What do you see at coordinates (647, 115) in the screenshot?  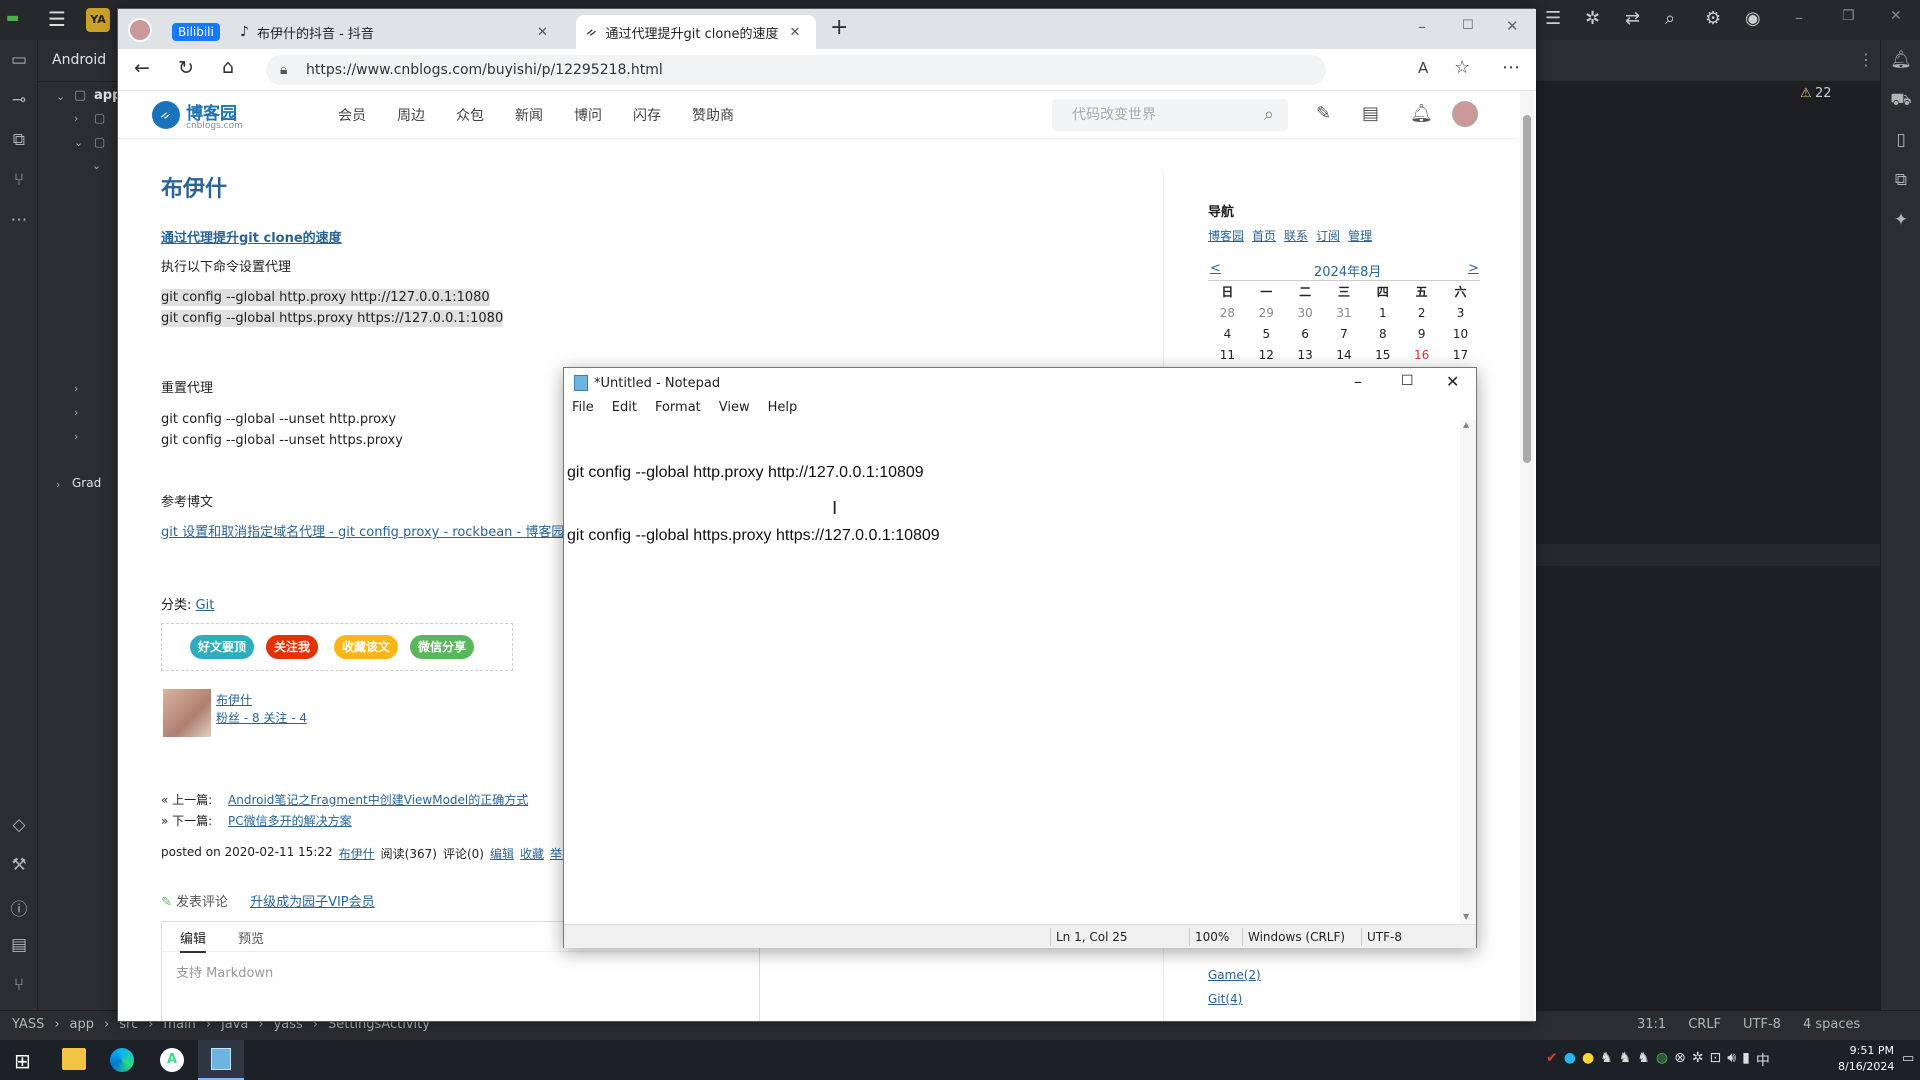 I see `nav-link: 闪存` at bounding box center [647, 115].